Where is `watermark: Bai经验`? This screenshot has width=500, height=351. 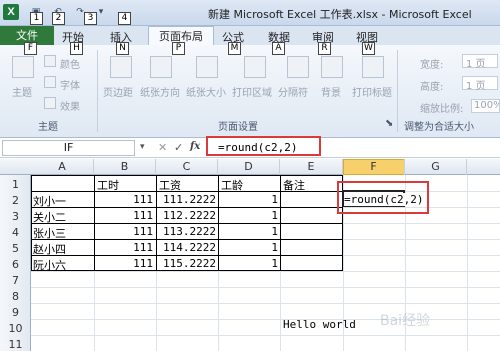
watermark: Bai经验 is located at coordinates (405, 321).